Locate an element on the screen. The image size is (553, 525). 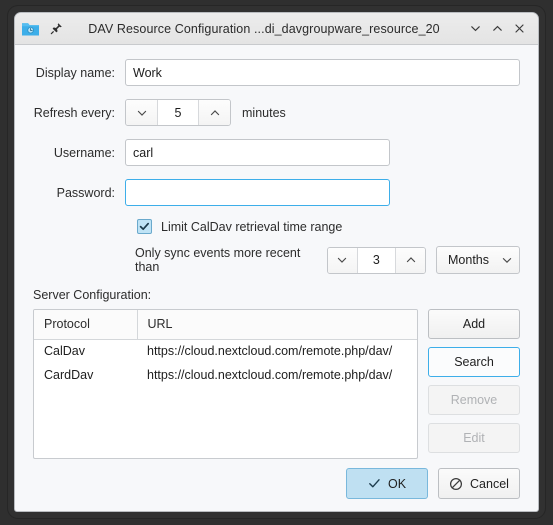
limit-time-range-checkbox is located at coordinates (144, 226).